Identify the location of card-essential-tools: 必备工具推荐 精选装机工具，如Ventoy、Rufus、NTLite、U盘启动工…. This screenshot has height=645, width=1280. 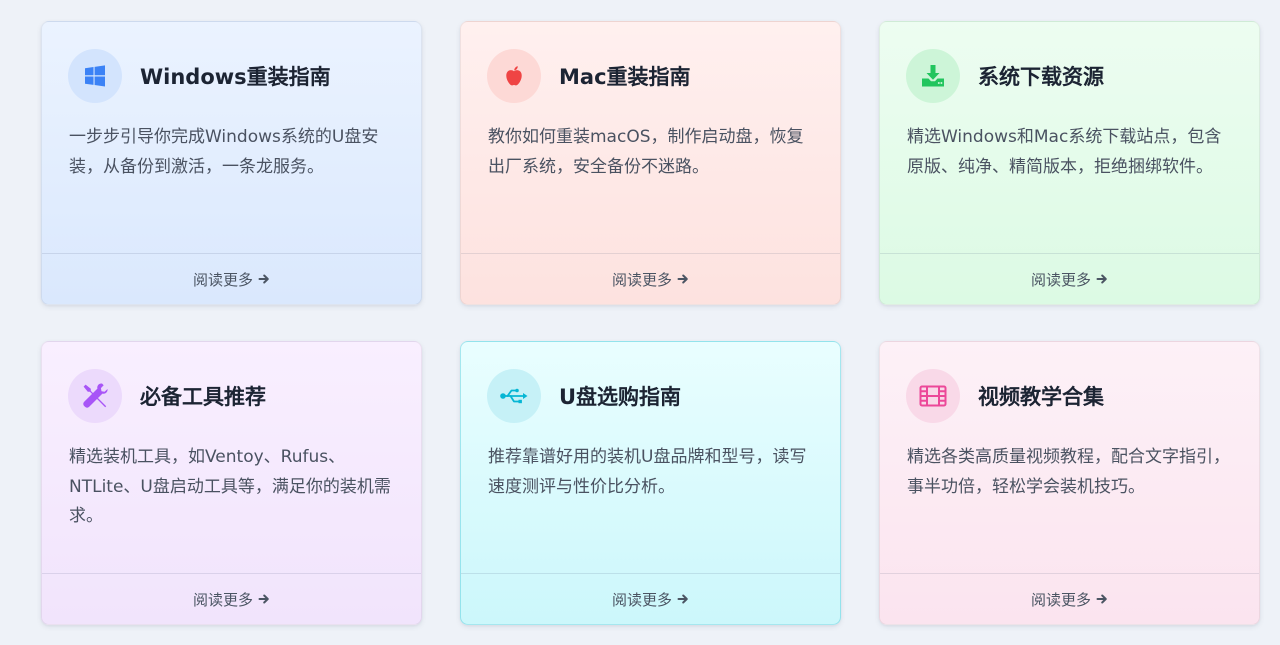
(231, 483).